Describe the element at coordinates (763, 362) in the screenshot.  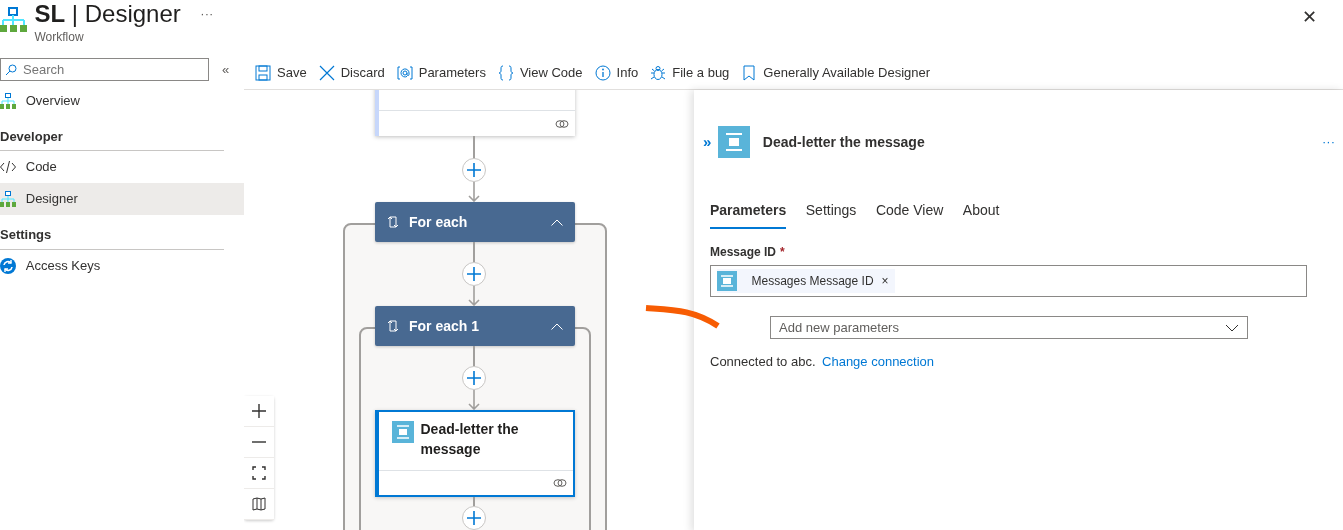
I see `connection-text: Connected to abc.` at that location.